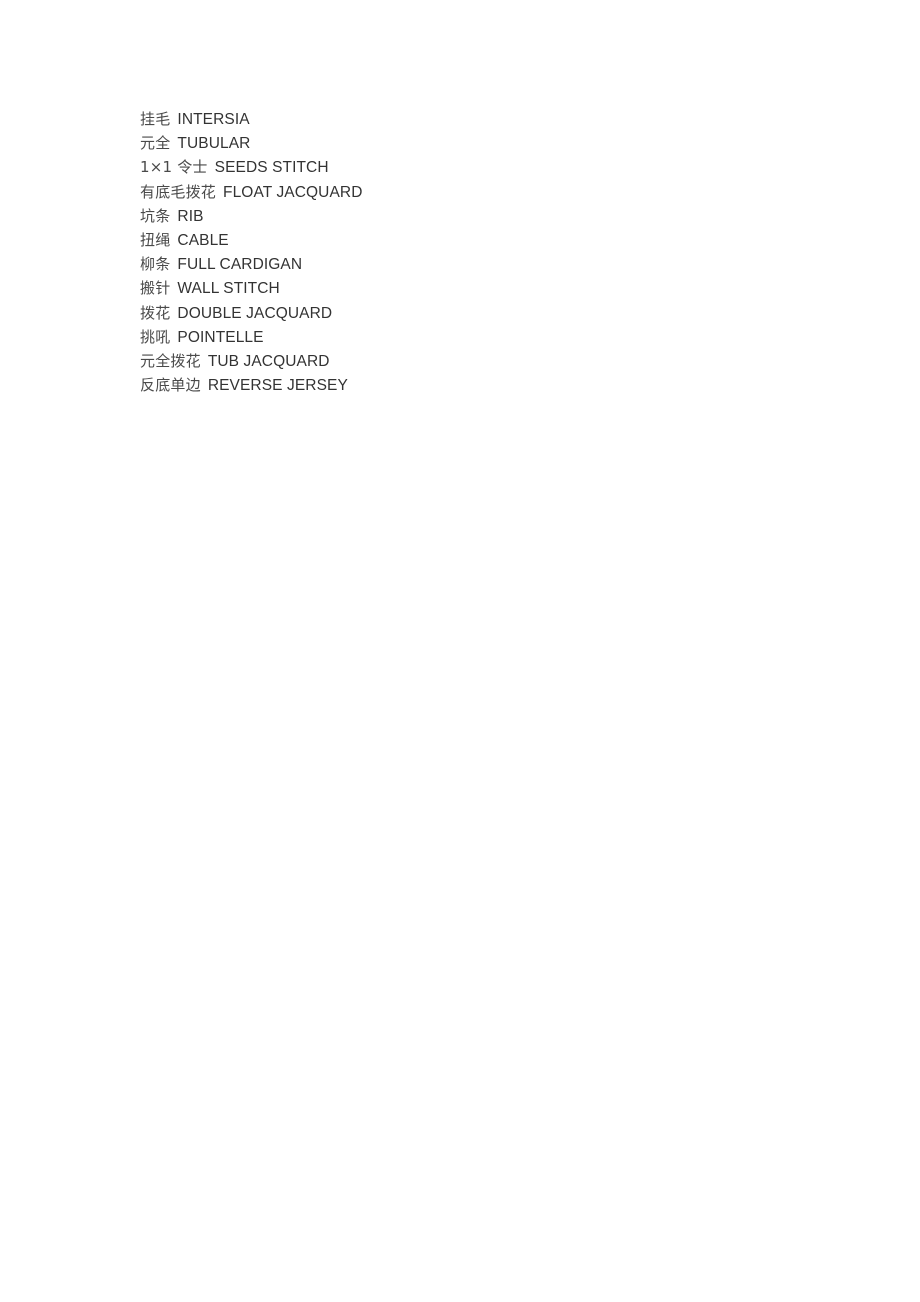 Image resolution: width=920 pixels, height=1302 pixels. What do you see at coordinates (490, 216) in the screenshot?
I see `glossary-entry: 坑条 RIB` at bounding box center [490, 216].